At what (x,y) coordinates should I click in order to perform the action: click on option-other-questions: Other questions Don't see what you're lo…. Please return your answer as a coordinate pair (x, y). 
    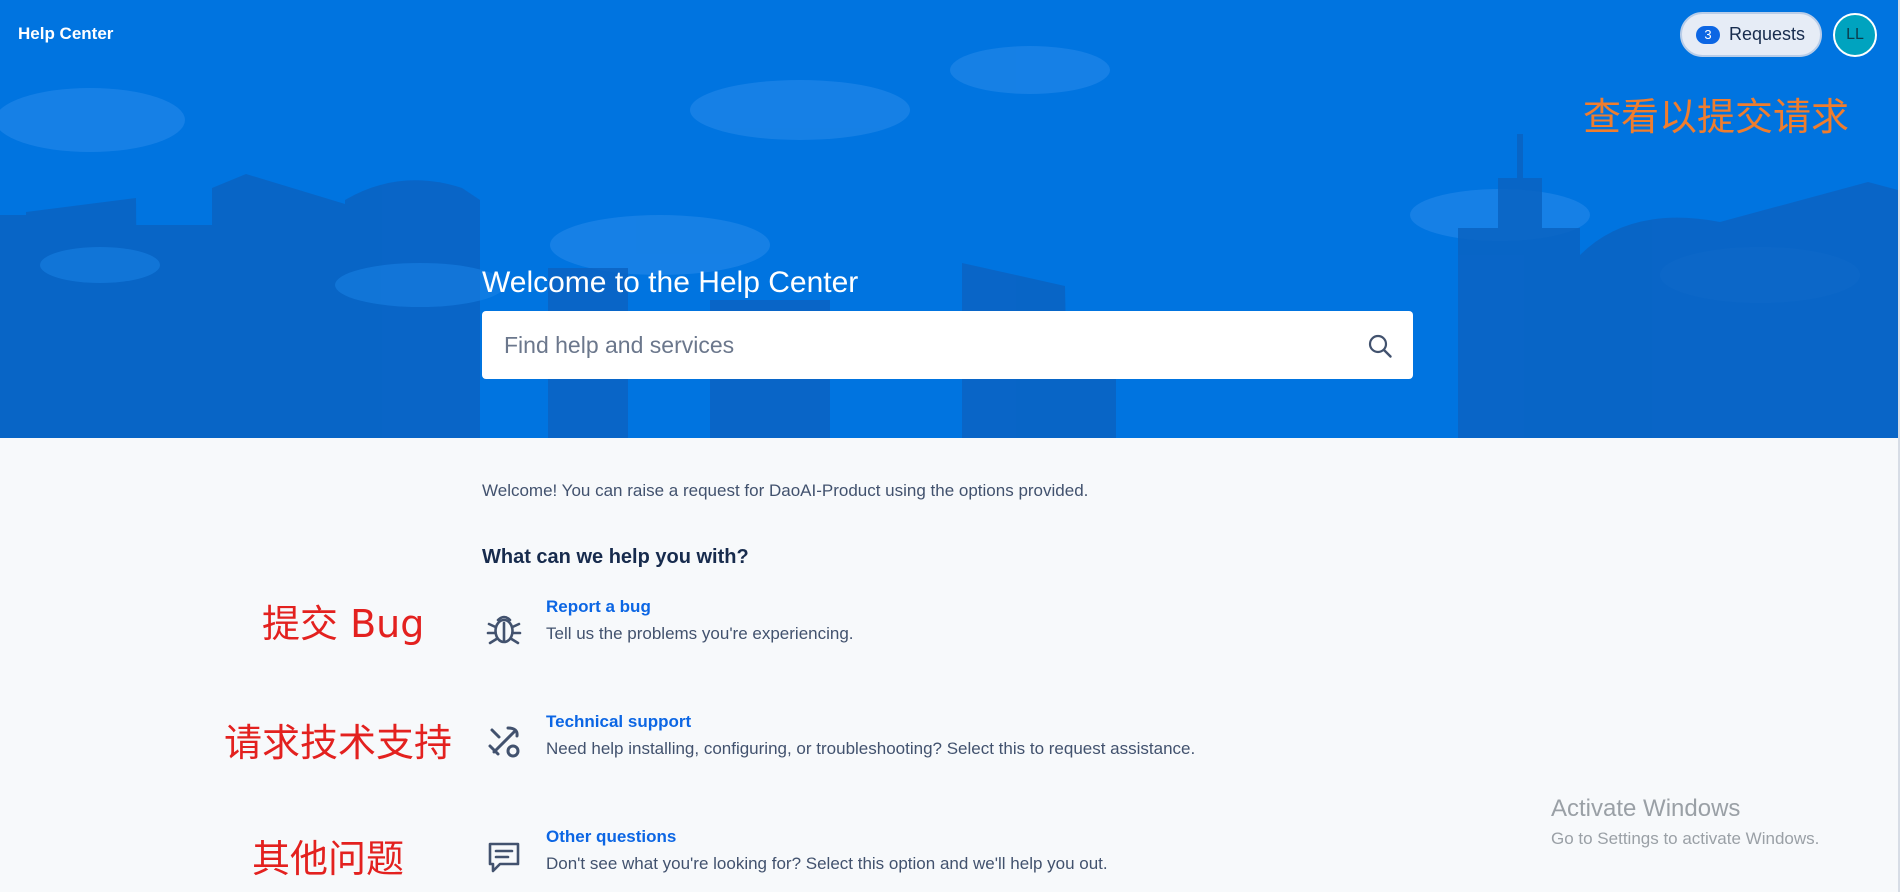
    Looking at the image, I should click on (795, 853).